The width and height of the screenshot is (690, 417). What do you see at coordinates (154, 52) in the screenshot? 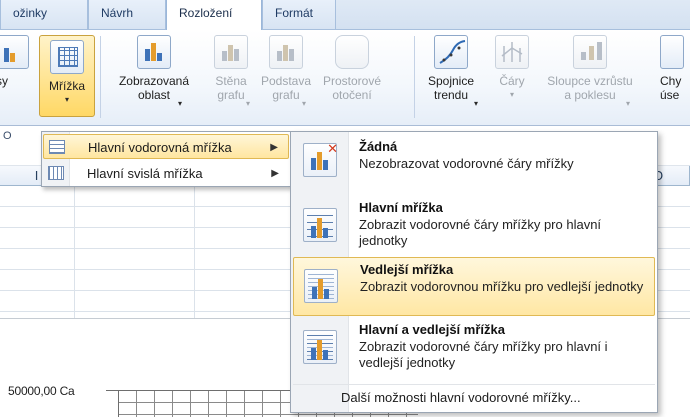
I see `plot-area-icon` at bounding box center [154, 52].